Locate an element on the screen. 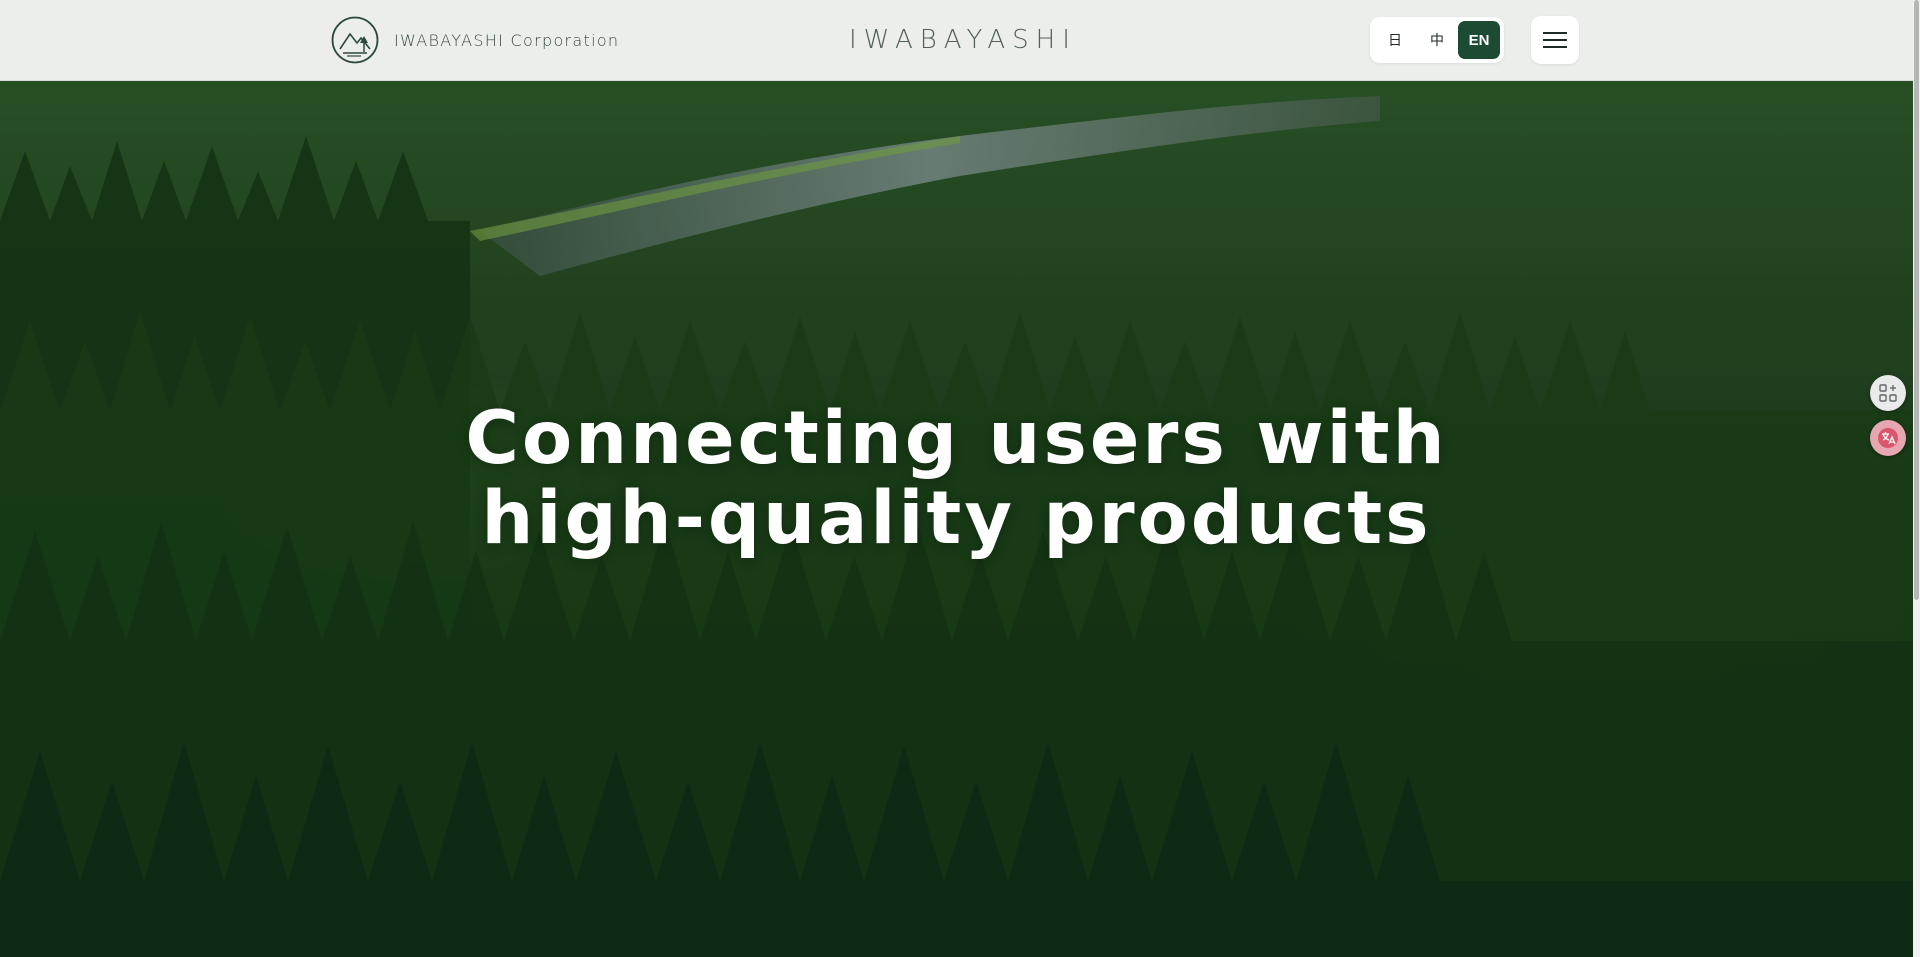 Image resolution: width=1920 pixels, height=957 pixels. hamburger-menu-icon is located at coordinates (1555, 40).